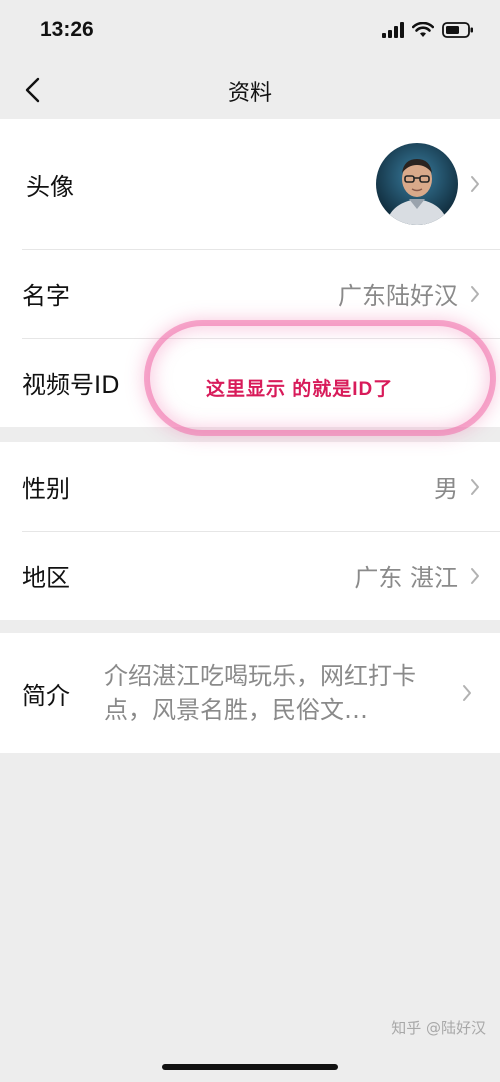 The image size is (500, 1082). Describe the element at coordinates (250, 486) in the screenshot. I see `gender-row: 性别 男` at that location.